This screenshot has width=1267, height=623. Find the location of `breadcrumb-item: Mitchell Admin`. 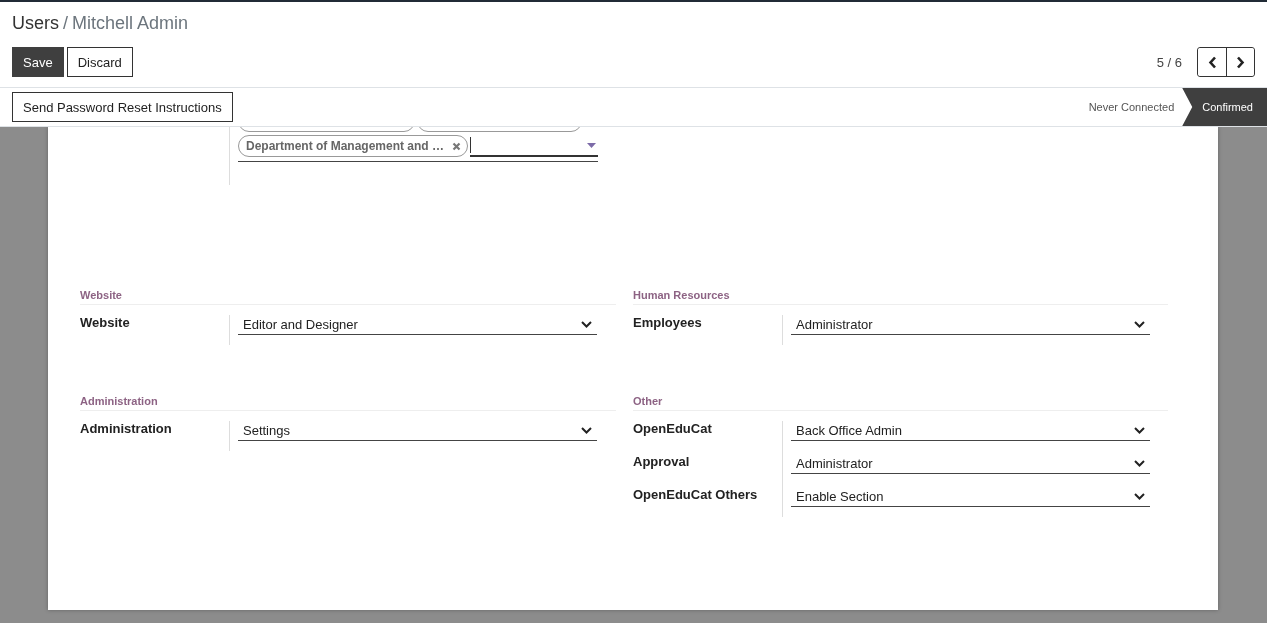

breadcrumb-item: Mitchell Admin is located at coordinates (130, 23).